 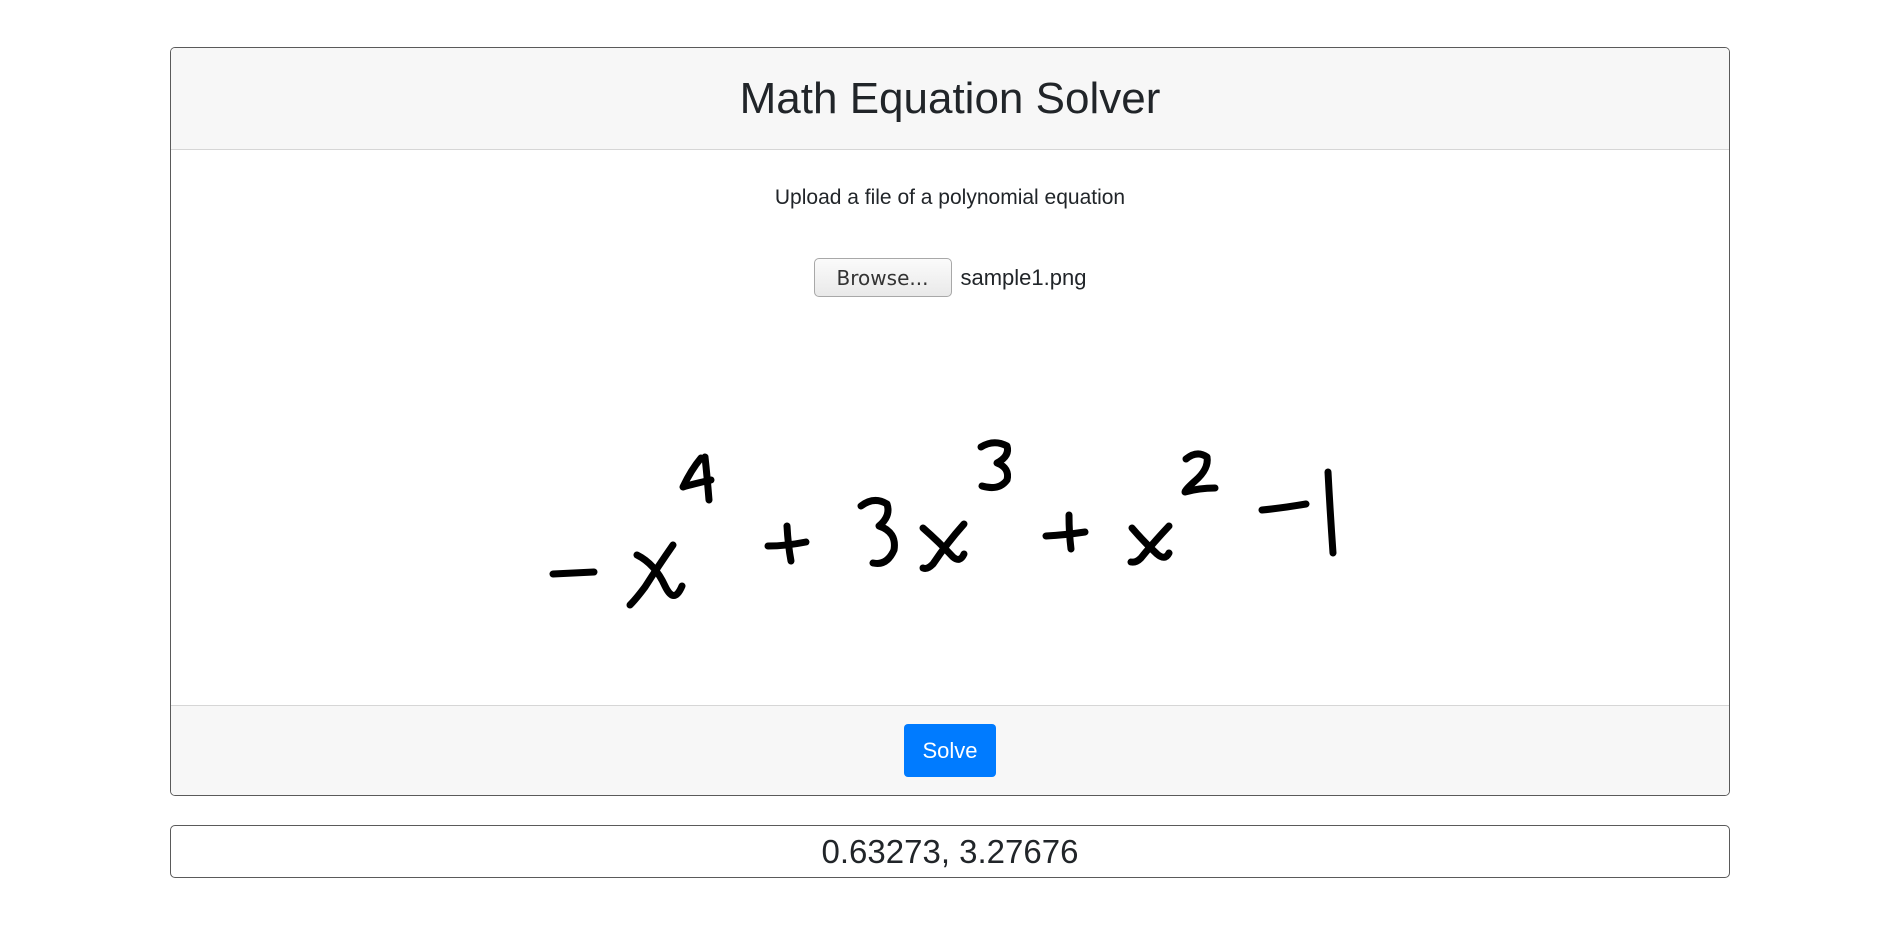 What do you see at coordinates (1200, 473) in the screenshot?
I see `stroke-2-sup` at bounding box center [1200, 473].